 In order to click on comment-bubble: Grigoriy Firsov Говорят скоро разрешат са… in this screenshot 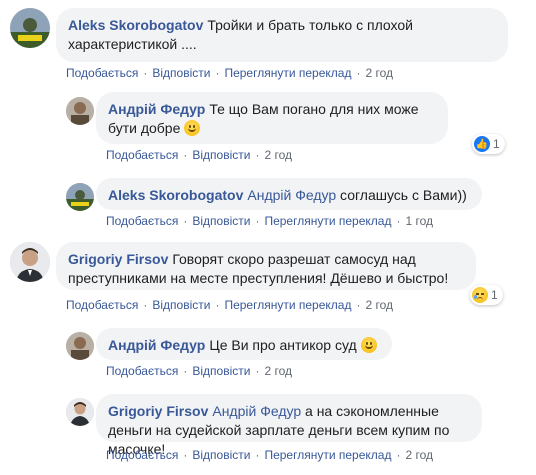, I will do `click(266, 266)`.